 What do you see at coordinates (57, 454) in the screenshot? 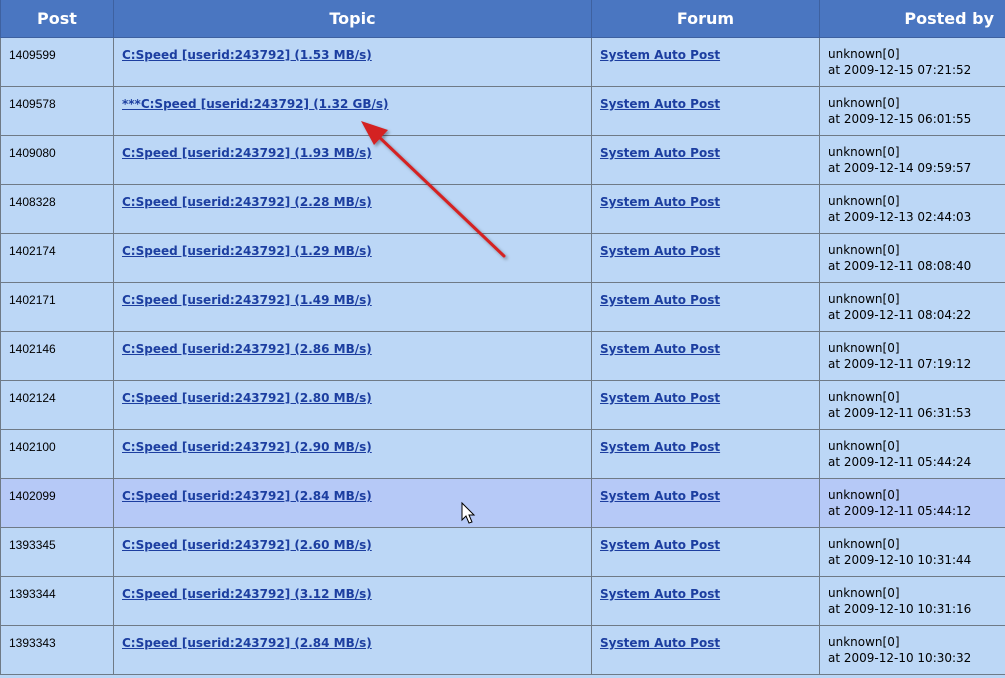
I see `post-cell: 1402100` at bounding box center [57, 454].